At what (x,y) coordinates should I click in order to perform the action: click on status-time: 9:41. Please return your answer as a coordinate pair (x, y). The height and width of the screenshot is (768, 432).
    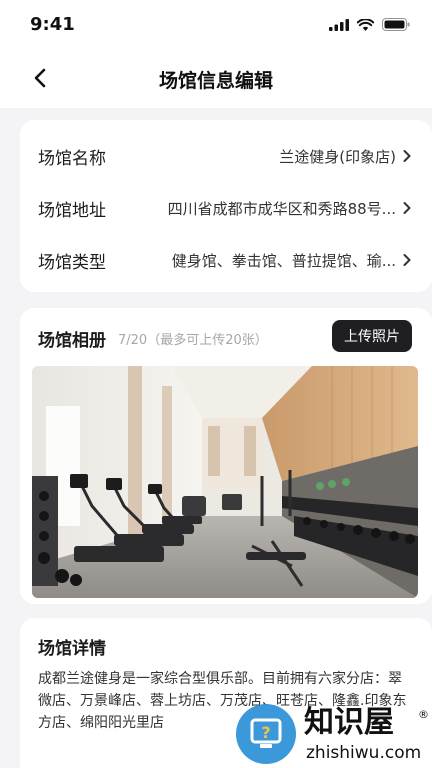
    Looking at the image, I should click on (52, 24).